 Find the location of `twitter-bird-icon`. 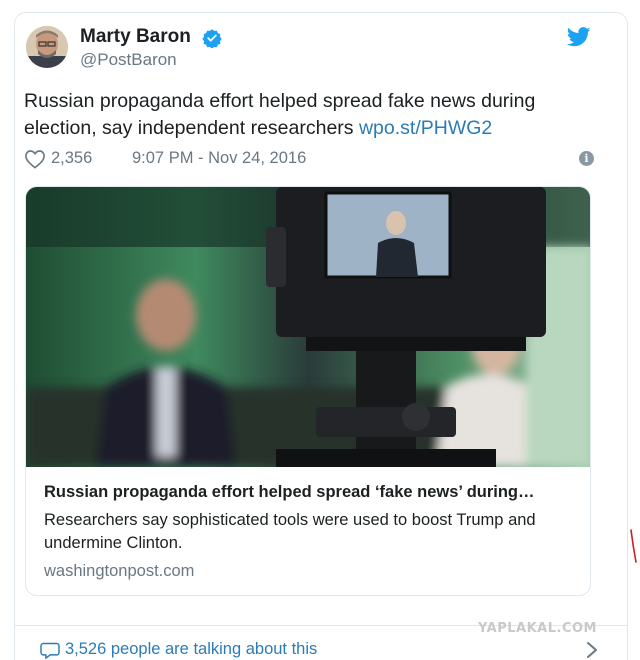

twitter-bird-icon is located at coordinates (579, 37).